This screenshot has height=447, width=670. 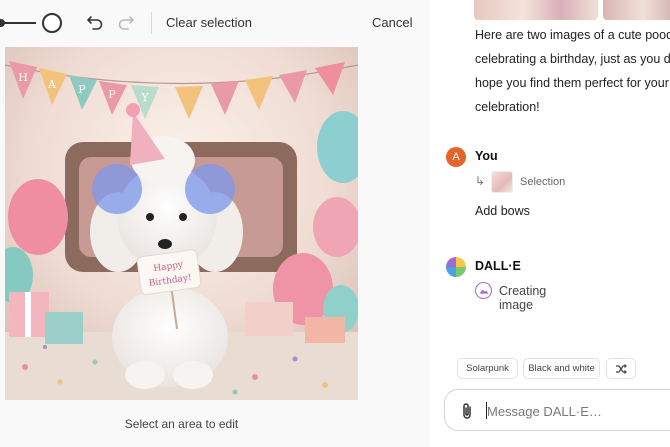 I want to click on gift-box-right, so click(x=269, y=319).